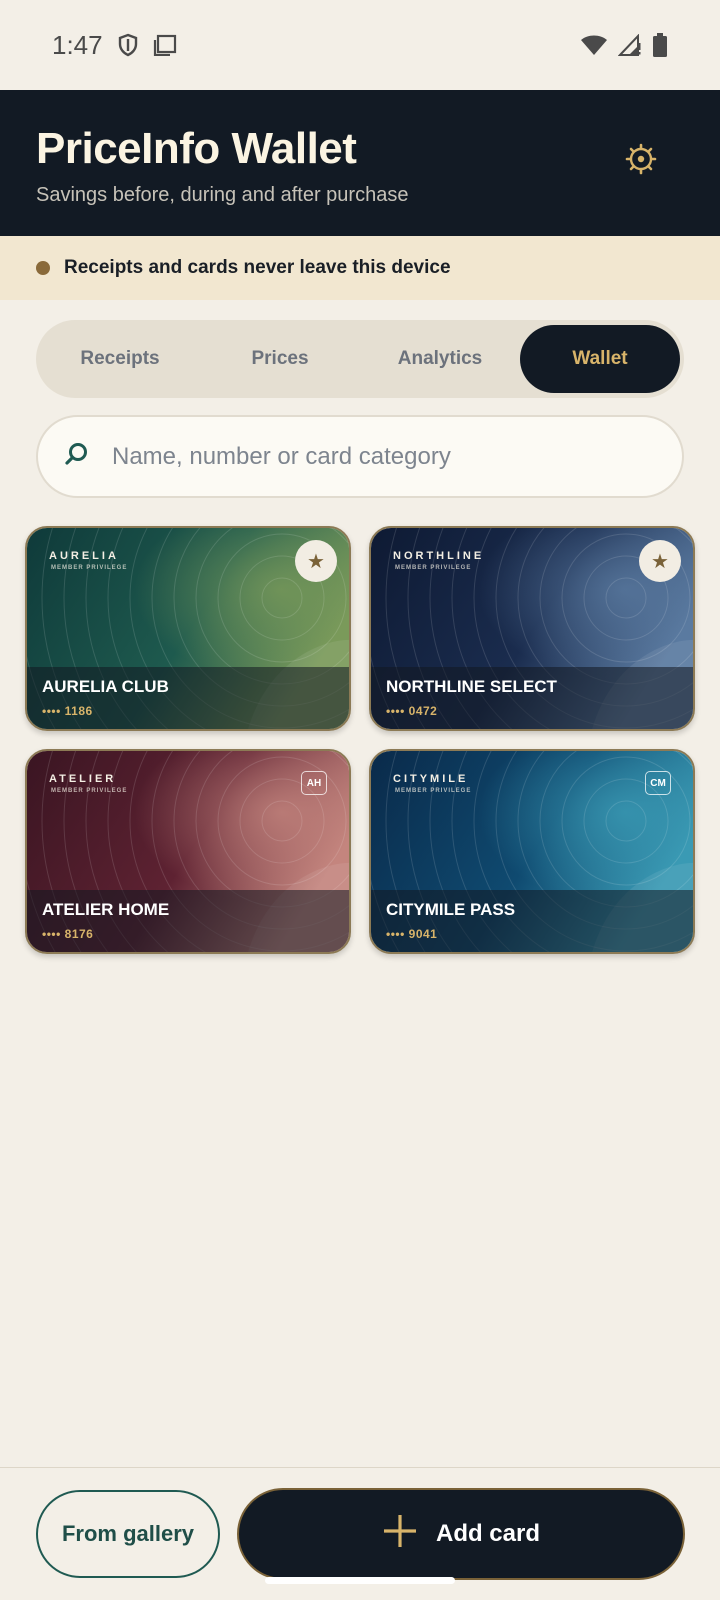  What do you see at coordinates (67, 711) in the screenshot?
I see `card-number: •••• 1186` at bounding box center [67, 711].